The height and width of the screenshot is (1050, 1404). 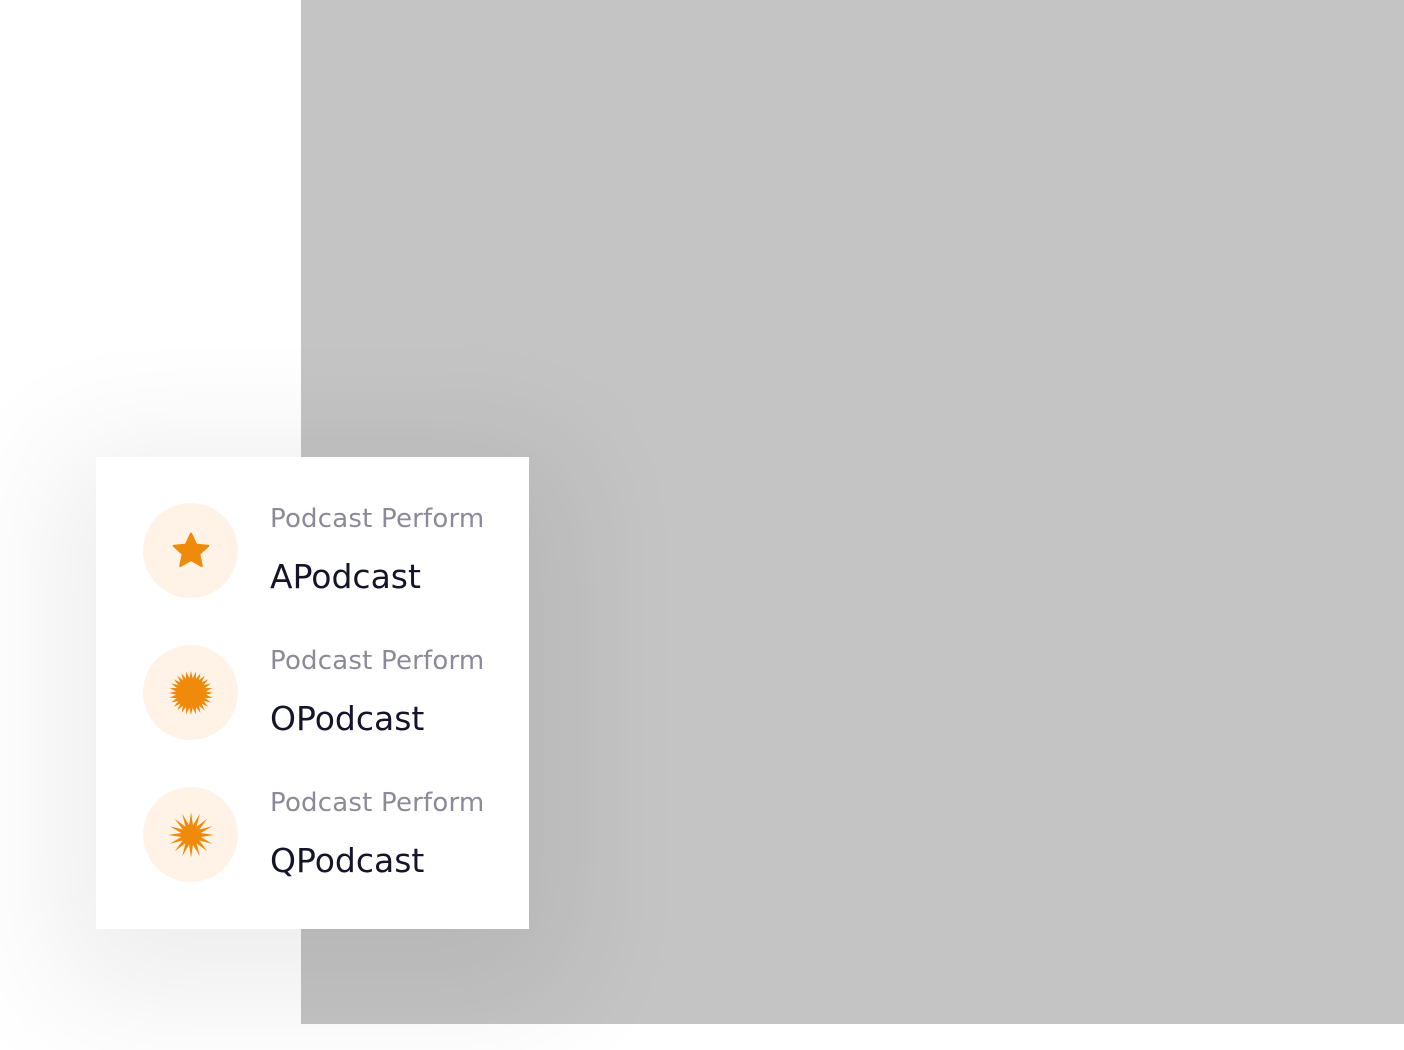 What do you see at coordinates (345, 576) in the screenshot?
I see `item-name: APodcast` at bounding box center [345, 576].